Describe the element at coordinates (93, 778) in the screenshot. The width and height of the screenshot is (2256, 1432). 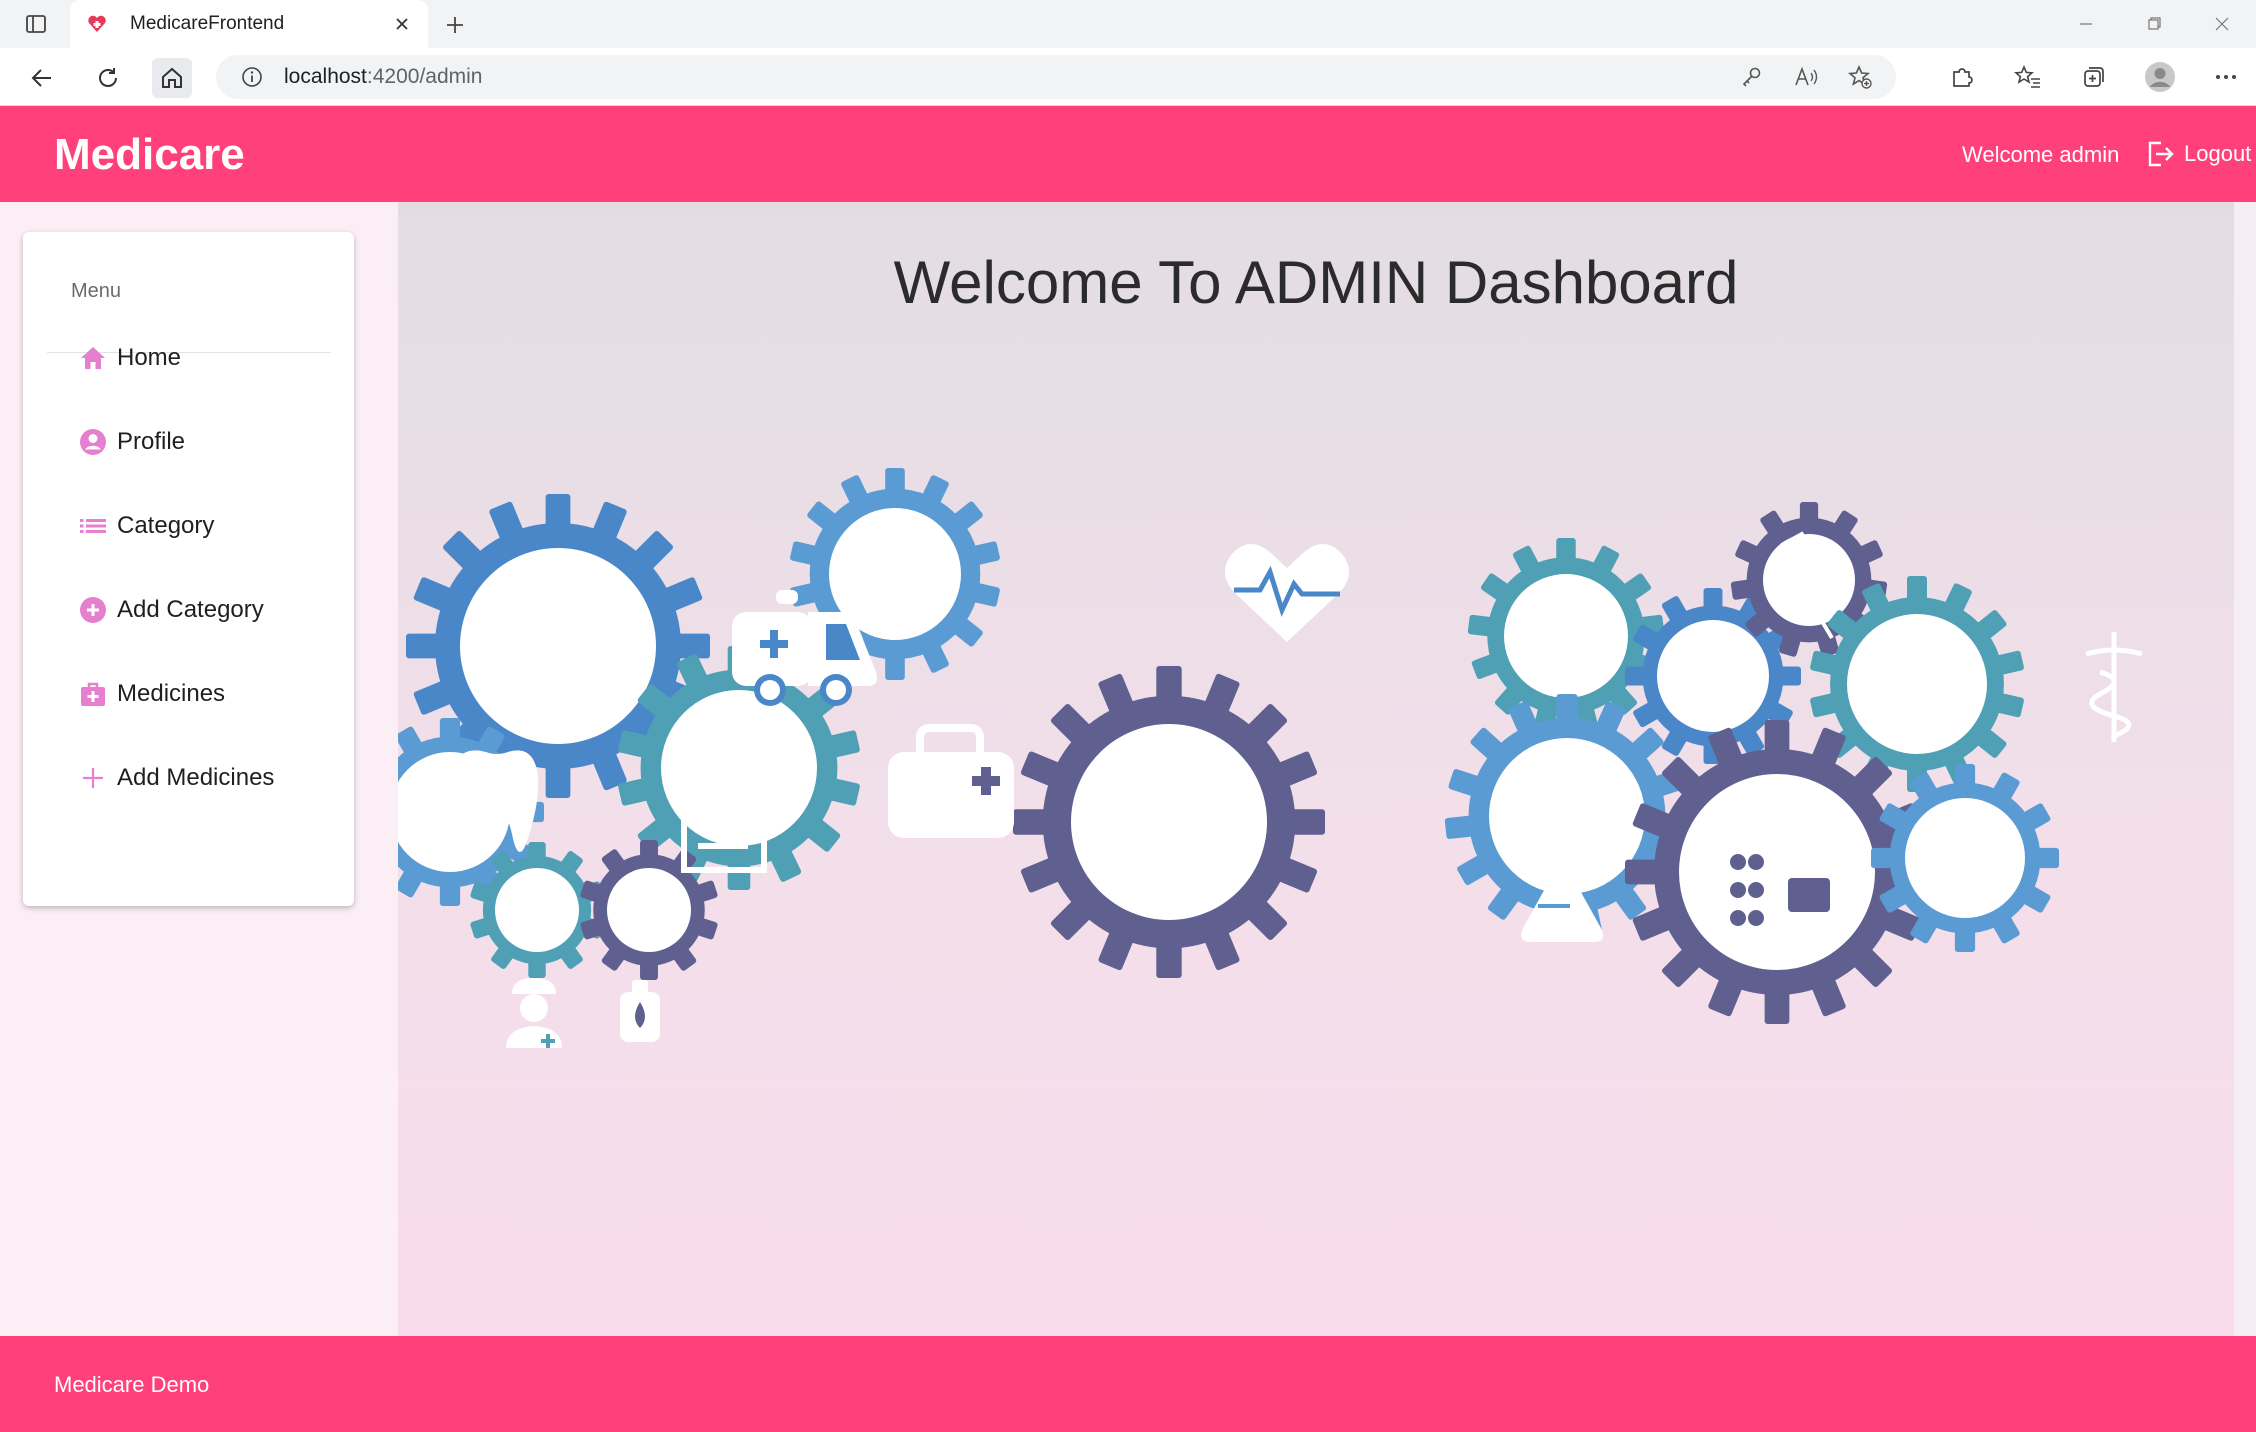
I see `plus-icon` at that location.